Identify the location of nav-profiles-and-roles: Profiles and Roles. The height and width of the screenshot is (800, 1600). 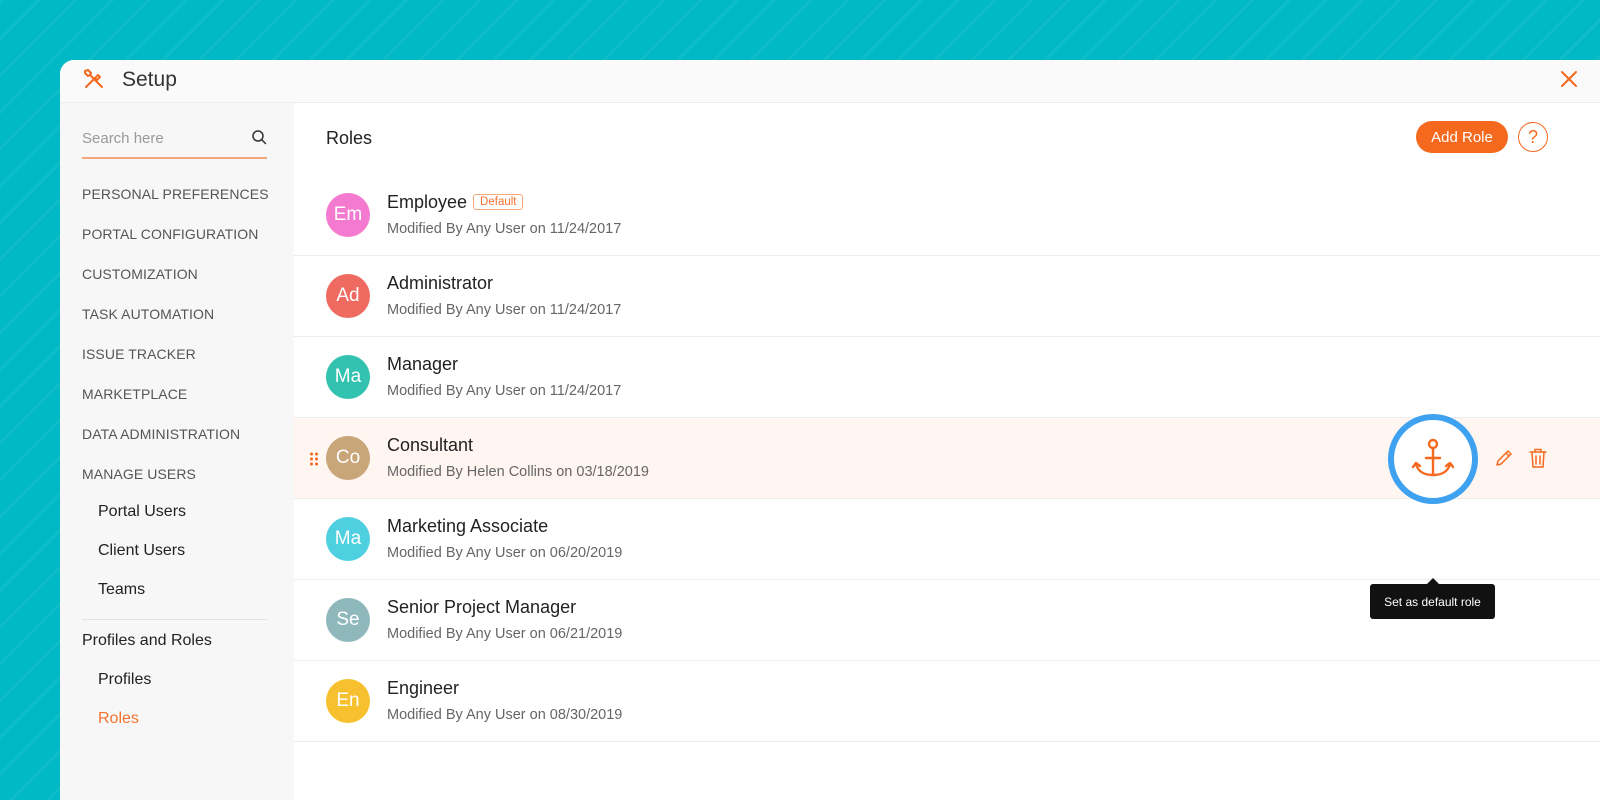
(147, 641).